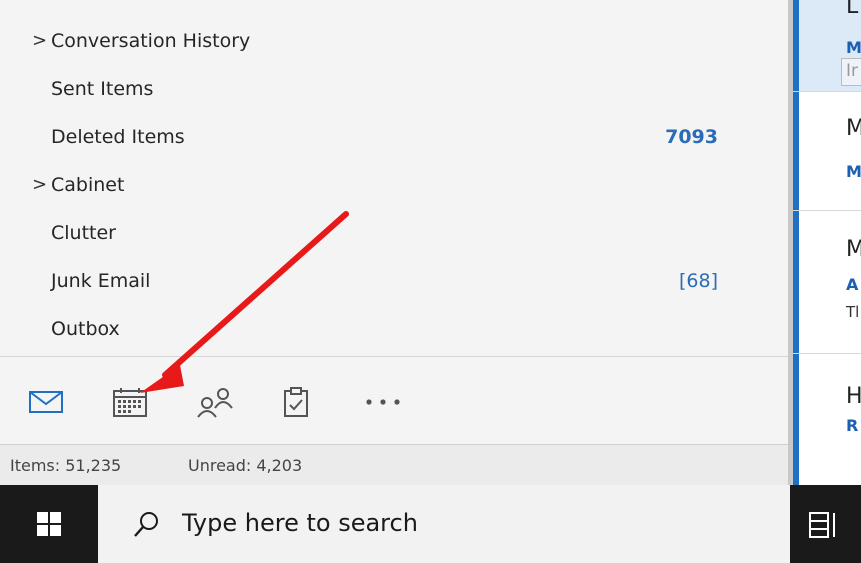  I want to click on folder-label: Deleted Items, so click(118, 137).